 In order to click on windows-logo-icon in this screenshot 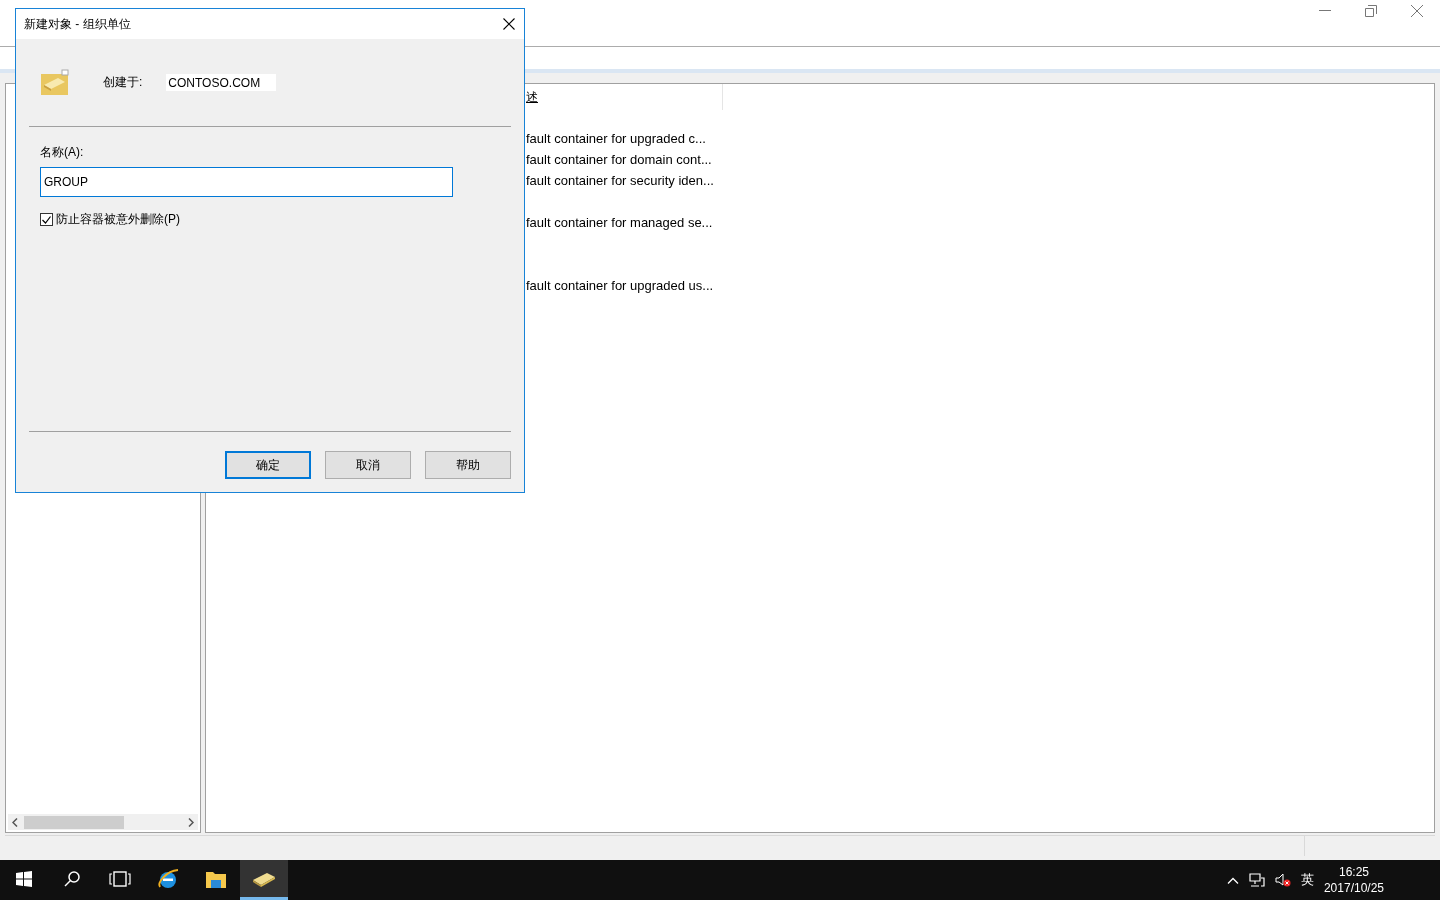, I will do `click(24, 878)`.